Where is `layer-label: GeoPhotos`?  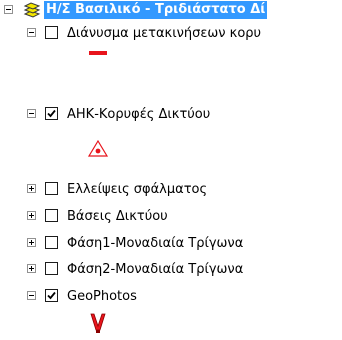 layer-label: GeoPhotos is located at coordinates (102, 296).